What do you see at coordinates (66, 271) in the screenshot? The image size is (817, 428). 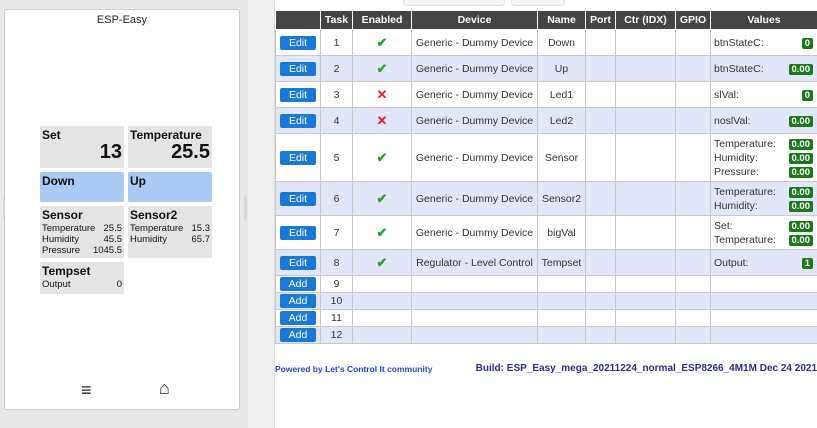 I see `tile-tempset-name: Tempset` at bounding box center [66, 271].